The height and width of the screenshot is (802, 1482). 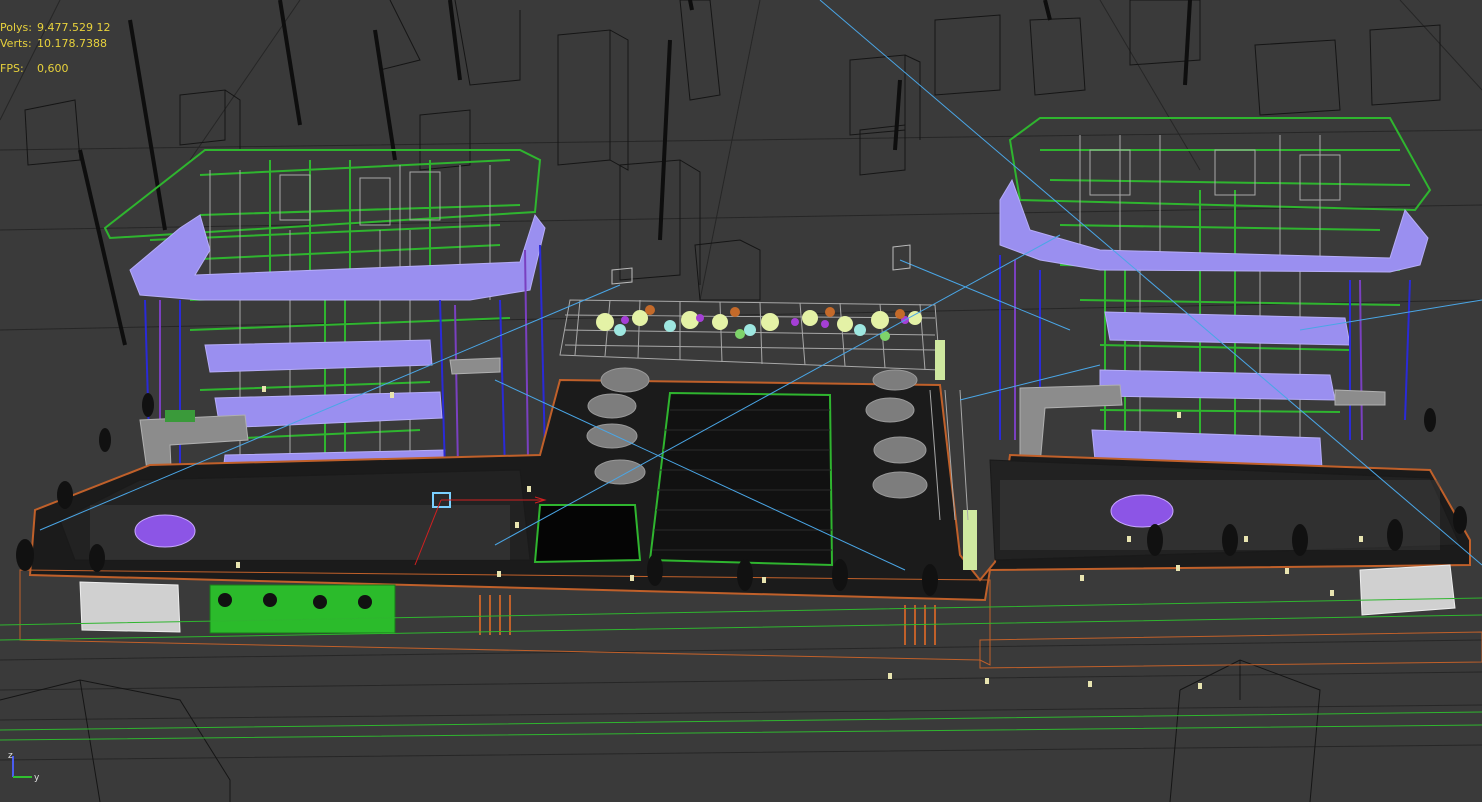 I want to click on right-building, so click(x=1215, y=296).